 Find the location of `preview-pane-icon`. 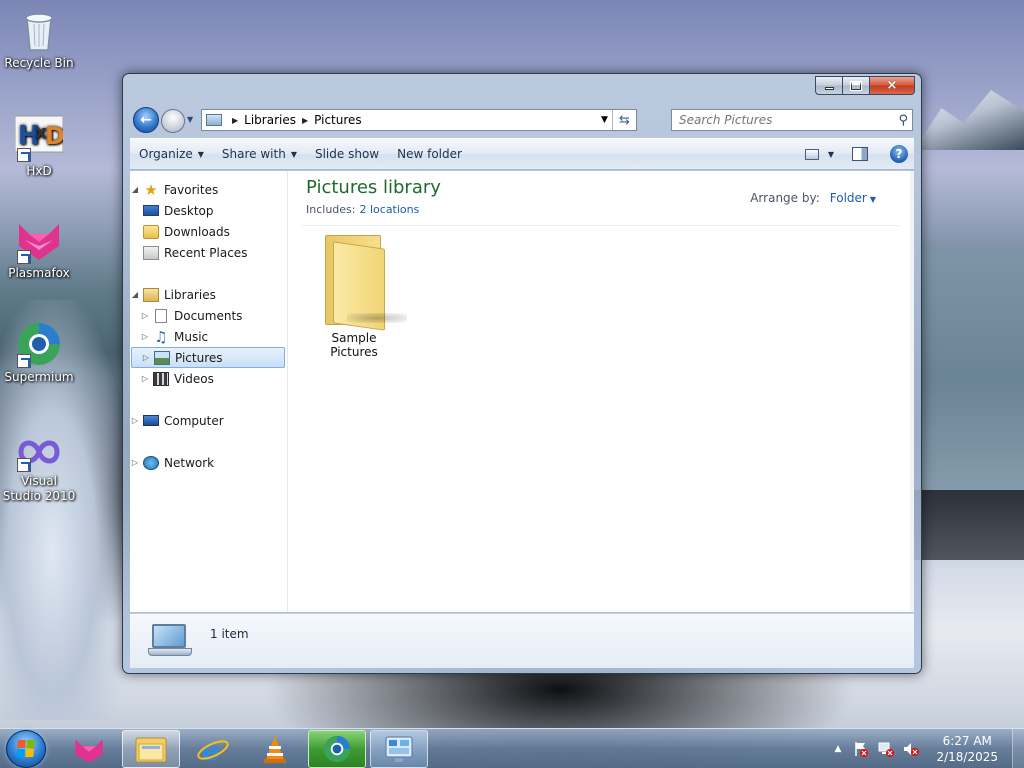

preview-pane-icon is located at coordinates (860, 154).